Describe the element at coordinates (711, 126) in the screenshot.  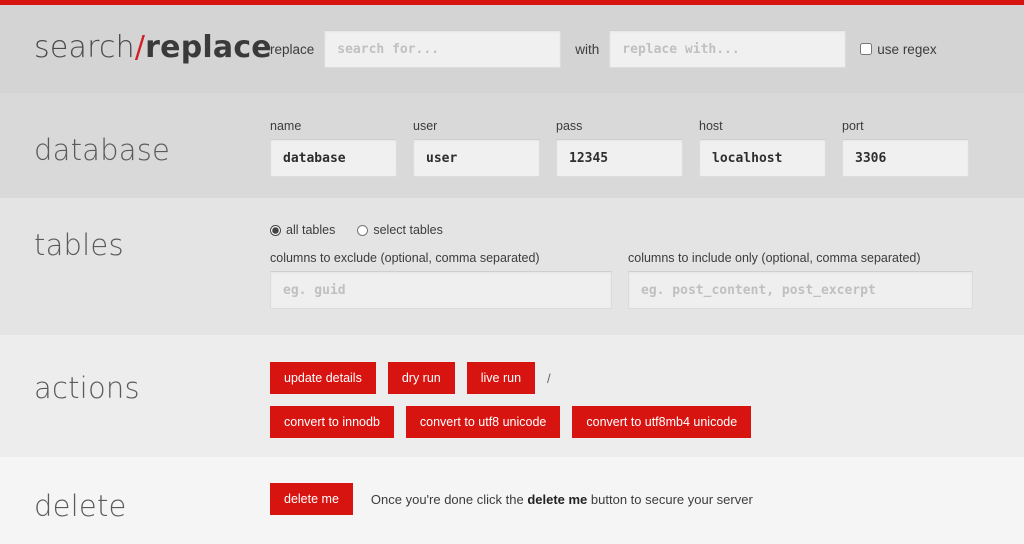
I see `database-host-label: host` at that location.